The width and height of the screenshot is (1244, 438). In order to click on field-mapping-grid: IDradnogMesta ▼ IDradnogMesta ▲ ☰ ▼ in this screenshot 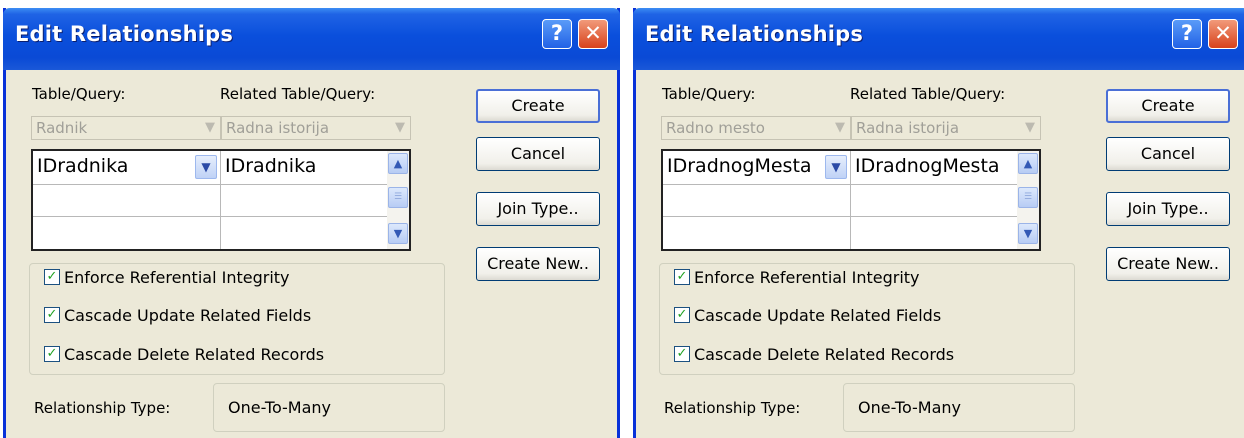, I will do `click(851, 200)`.